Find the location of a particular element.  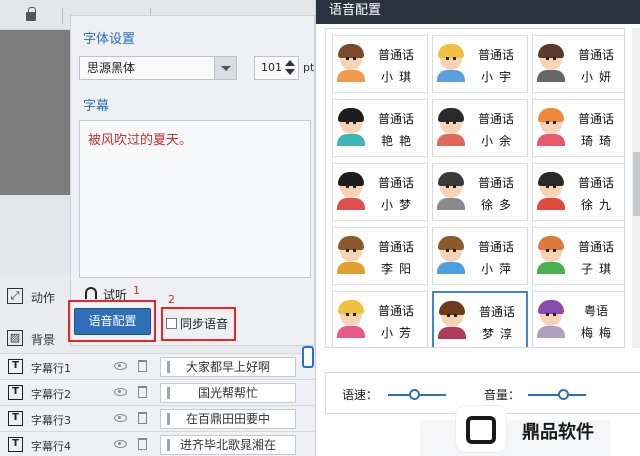

voice-card: 普通话 李阳 is located at coordinates (380, 256).